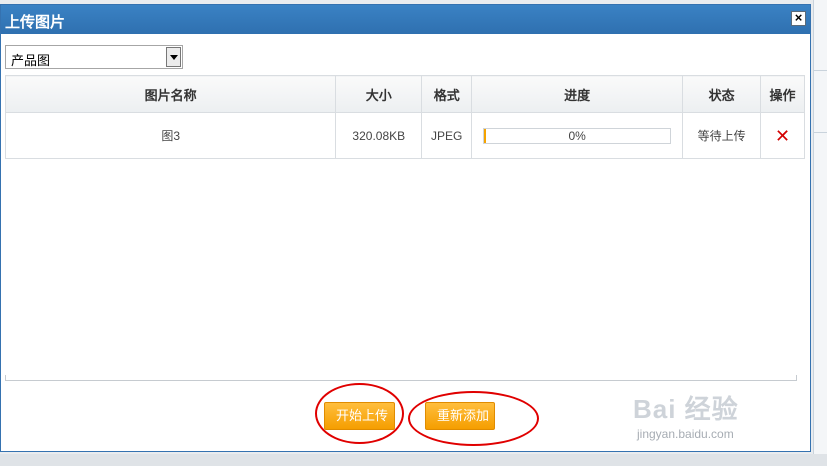 The image size is (827, 466). Describe the element at coordinates (31, 60) in the screenshot. I see `category-select-value: 产品图` at that location.